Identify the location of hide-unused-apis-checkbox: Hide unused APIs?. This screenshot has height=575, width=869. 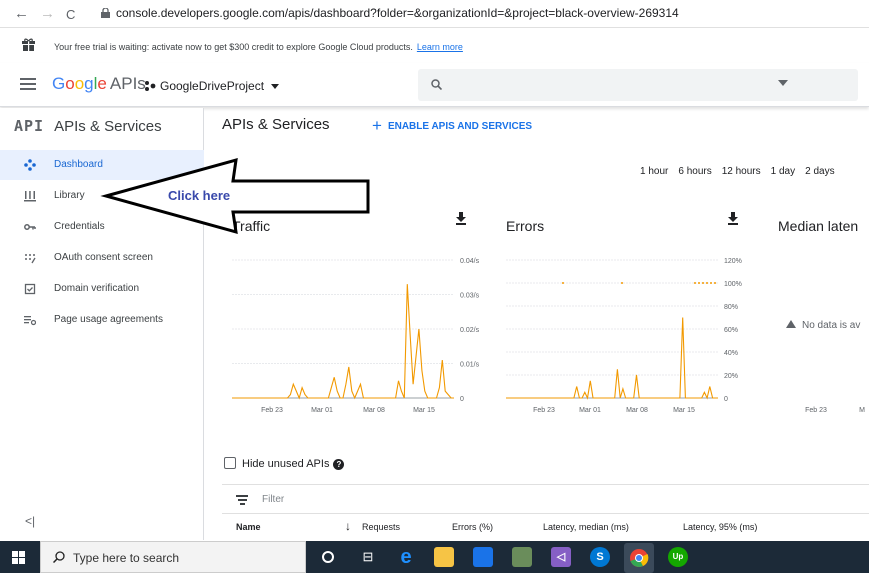
(284, 463).